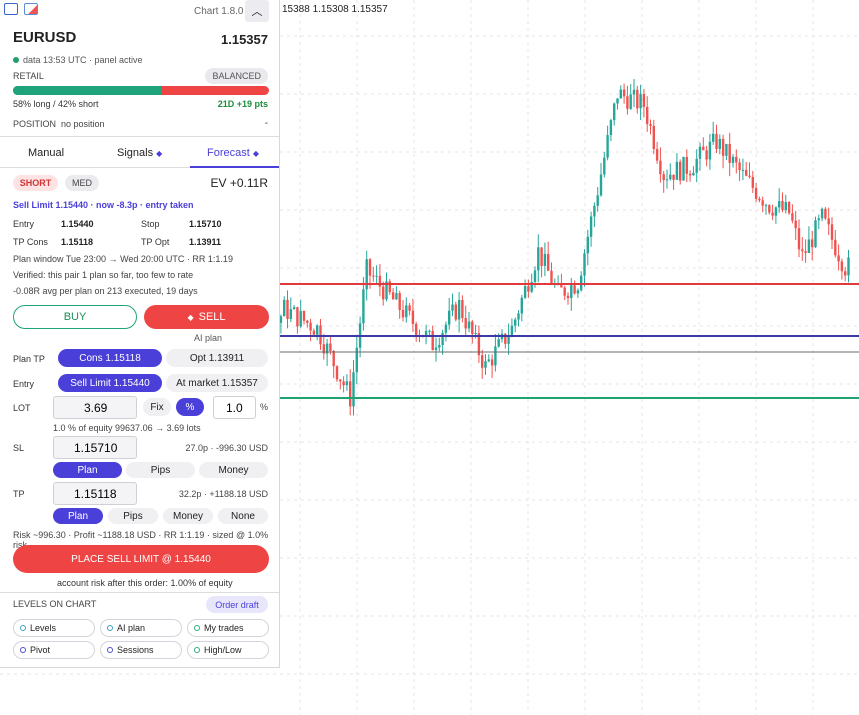 This screenshot has width=859, height=715. I want to click on tp-mode-pips: Pips, so click(133, 516).